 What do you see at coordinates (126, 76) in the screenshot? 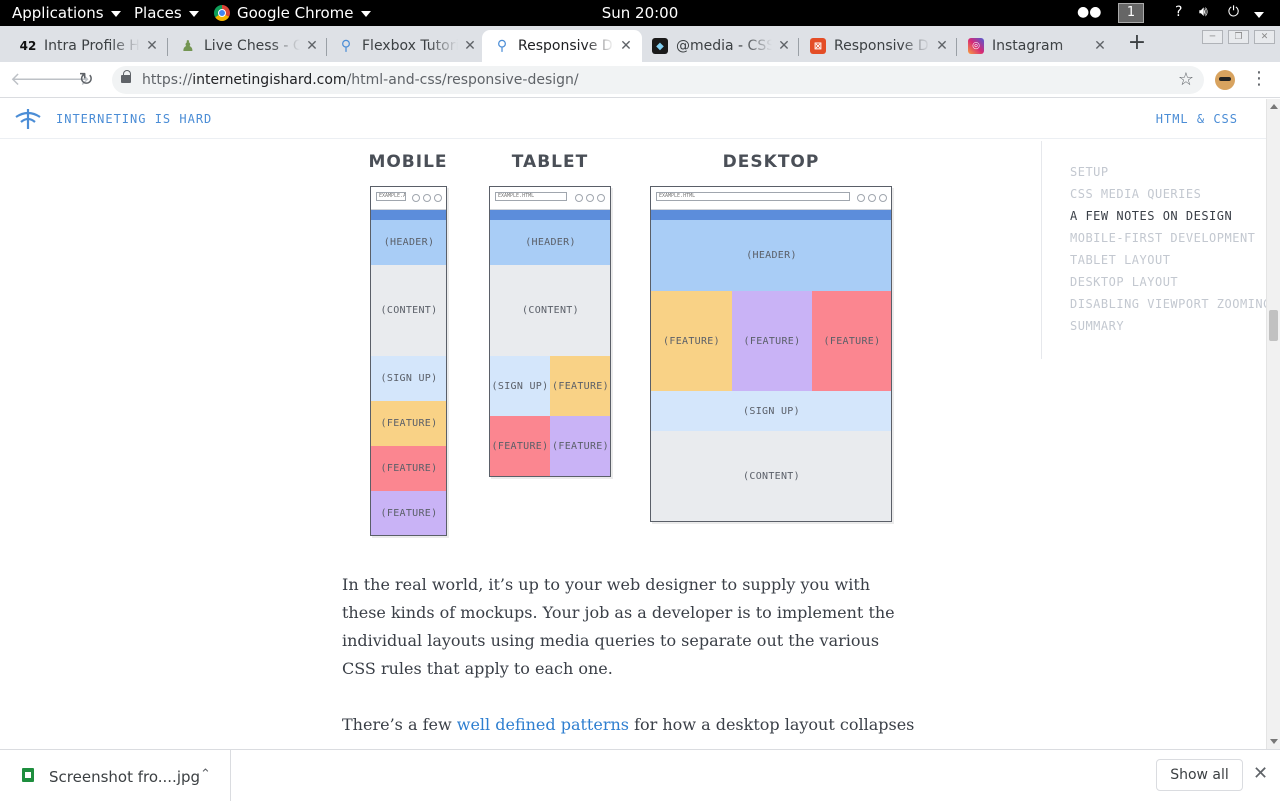
I see `lock-icon` at bounding box center [126, 76].